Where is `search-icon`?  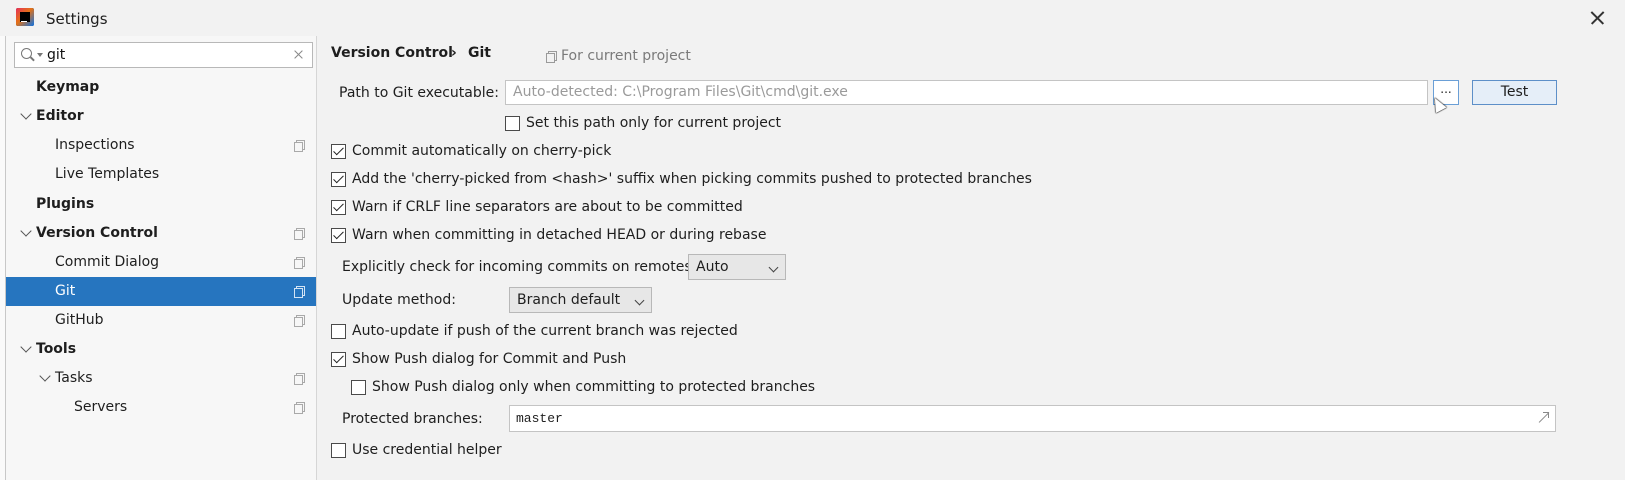 search-icon is located at coordinates (28, 55).